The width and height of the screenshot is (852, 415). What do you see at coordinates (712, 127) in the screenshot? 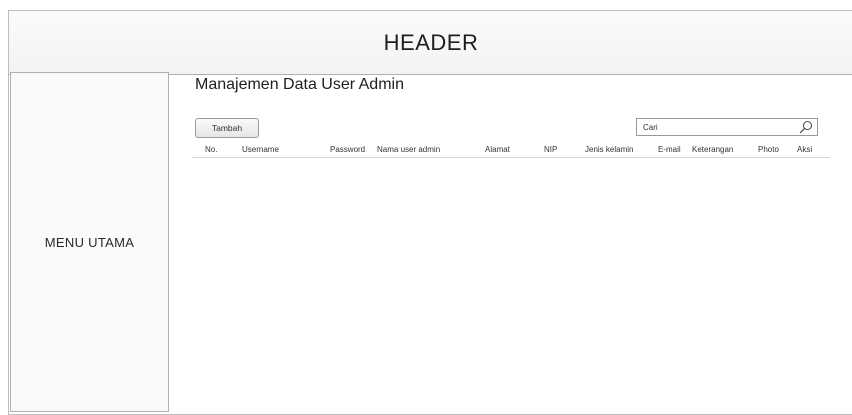
I see `search-input` at bounding box center [712, 127].